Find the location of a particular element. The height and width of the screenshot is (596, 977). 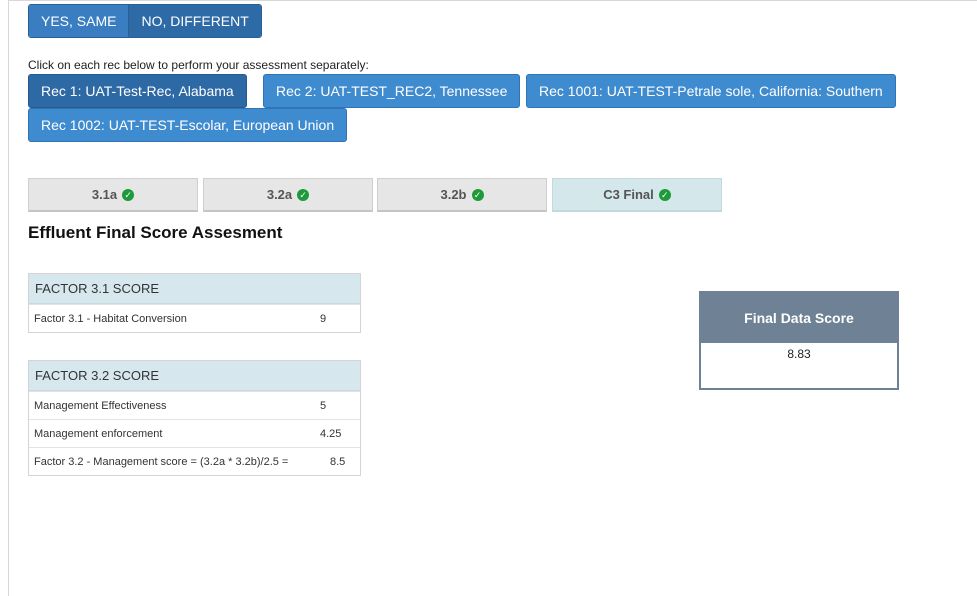

tab-label: 3.1a is located at coordinates (104, 194).